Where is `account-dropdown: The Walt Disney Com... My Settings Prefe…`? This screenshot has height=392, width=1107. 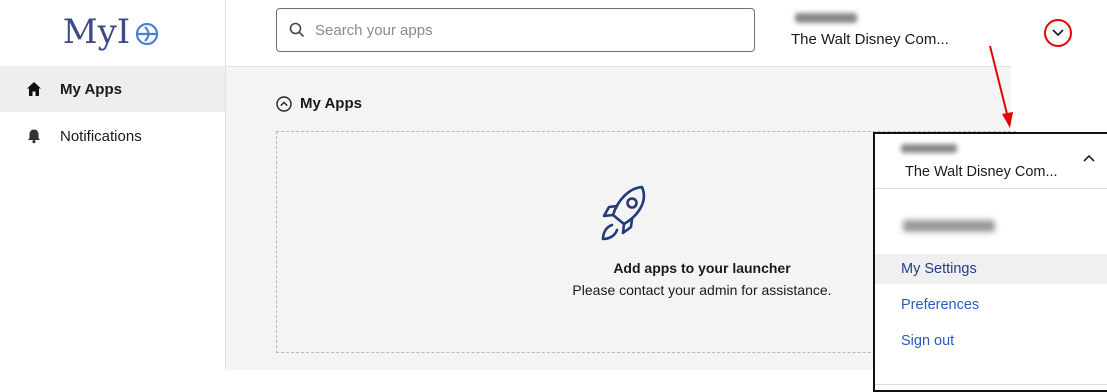 account-dropdown: The Walt Disney Com... My Settings Prefe… is located at coordinates (990, 262).